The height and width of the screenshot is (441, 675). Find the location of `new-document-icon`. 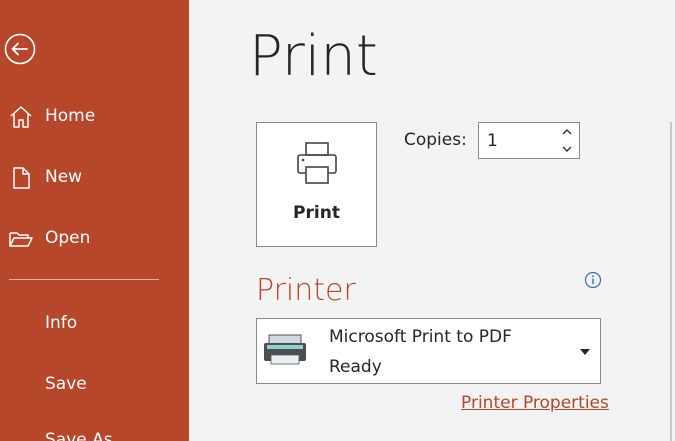

new-document-icon is located at coordinates (21, 178).